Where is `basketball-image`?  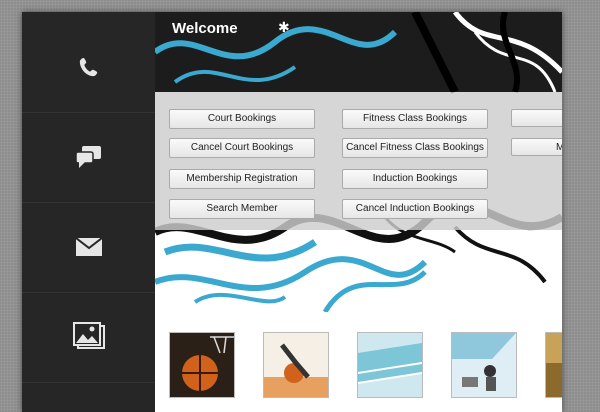 basketball-image is located at coordinates (202, 365).